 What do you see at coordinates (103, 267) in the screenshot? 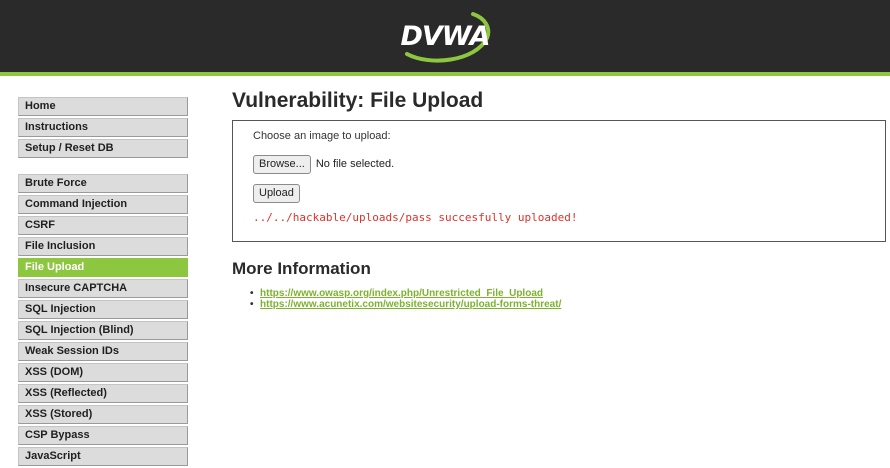
I see `sidebar-item-file-upload: File Upload` at bounding box center [103, 267].